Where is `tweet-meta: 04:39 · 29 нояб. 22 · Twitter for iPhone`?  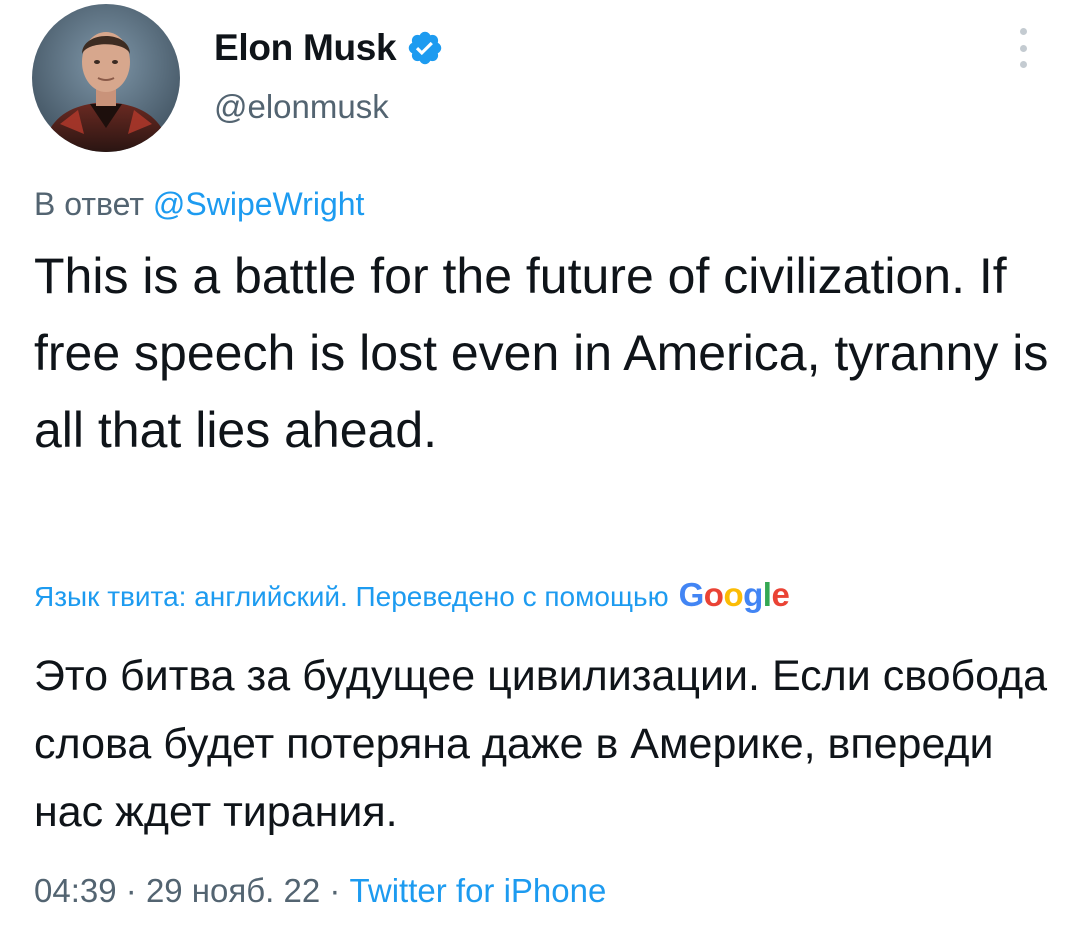 tweet-meta: 04:39 · 29 нояб. 22 · Twitter for iPhone is located at coordinates (320, 891).